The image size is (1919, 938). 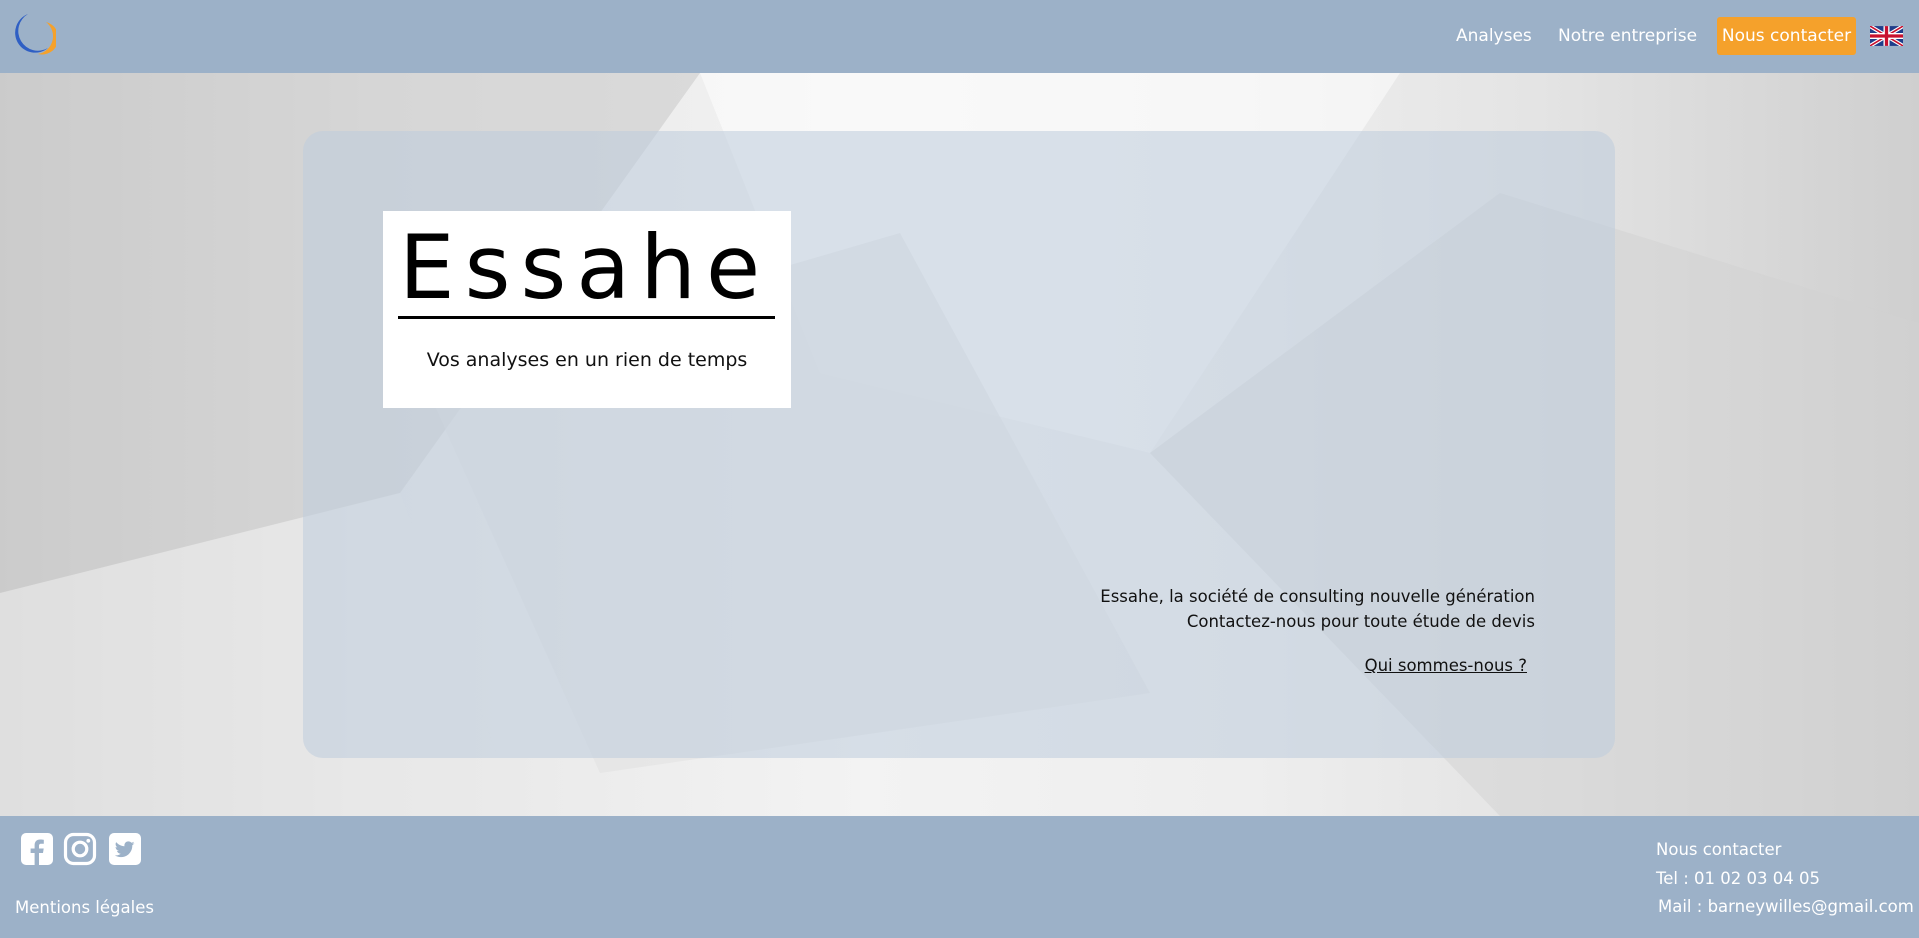 I want to click on instagram-icon, so click(x=80, y=849).